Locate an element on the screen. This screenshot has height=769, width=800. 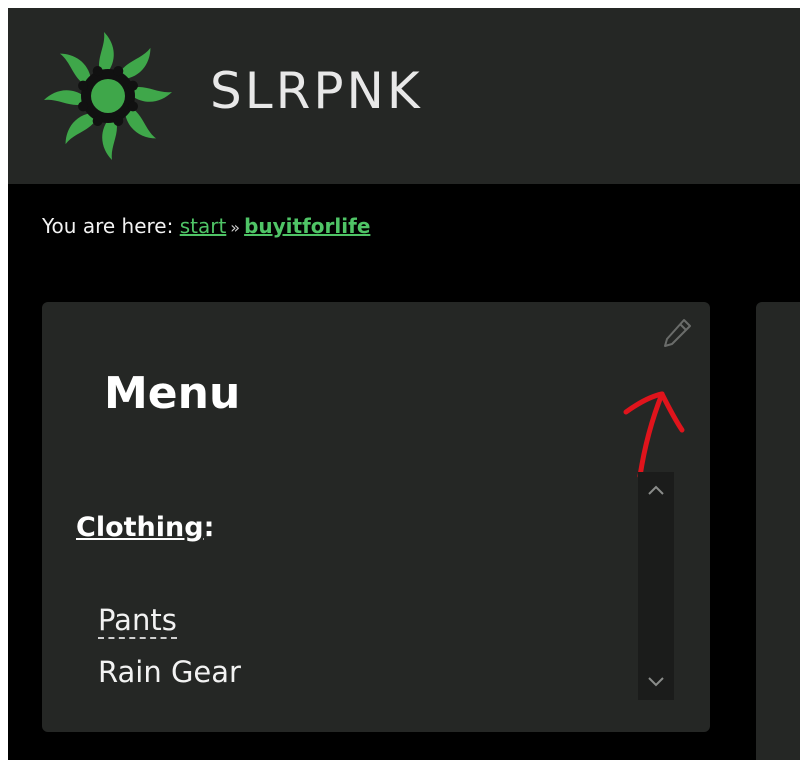
scroll-down-button is located at coordinates (656, 682).